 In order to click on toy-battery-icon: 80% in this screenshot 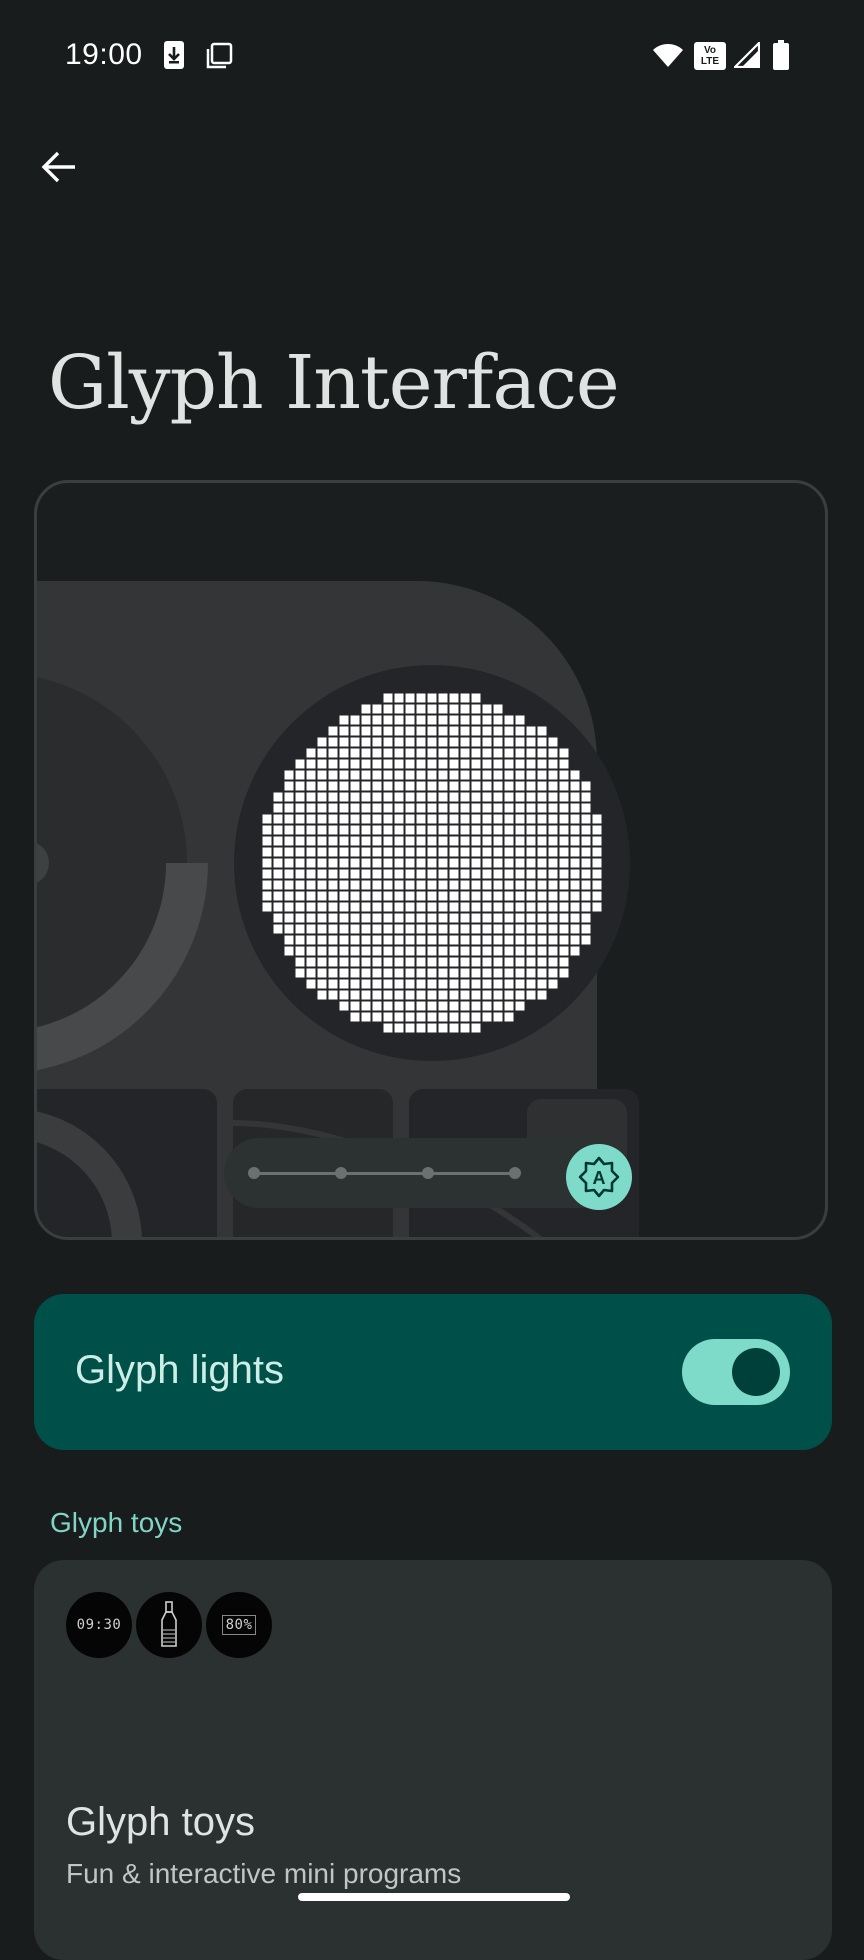, I will do `click(239, 1625)`.